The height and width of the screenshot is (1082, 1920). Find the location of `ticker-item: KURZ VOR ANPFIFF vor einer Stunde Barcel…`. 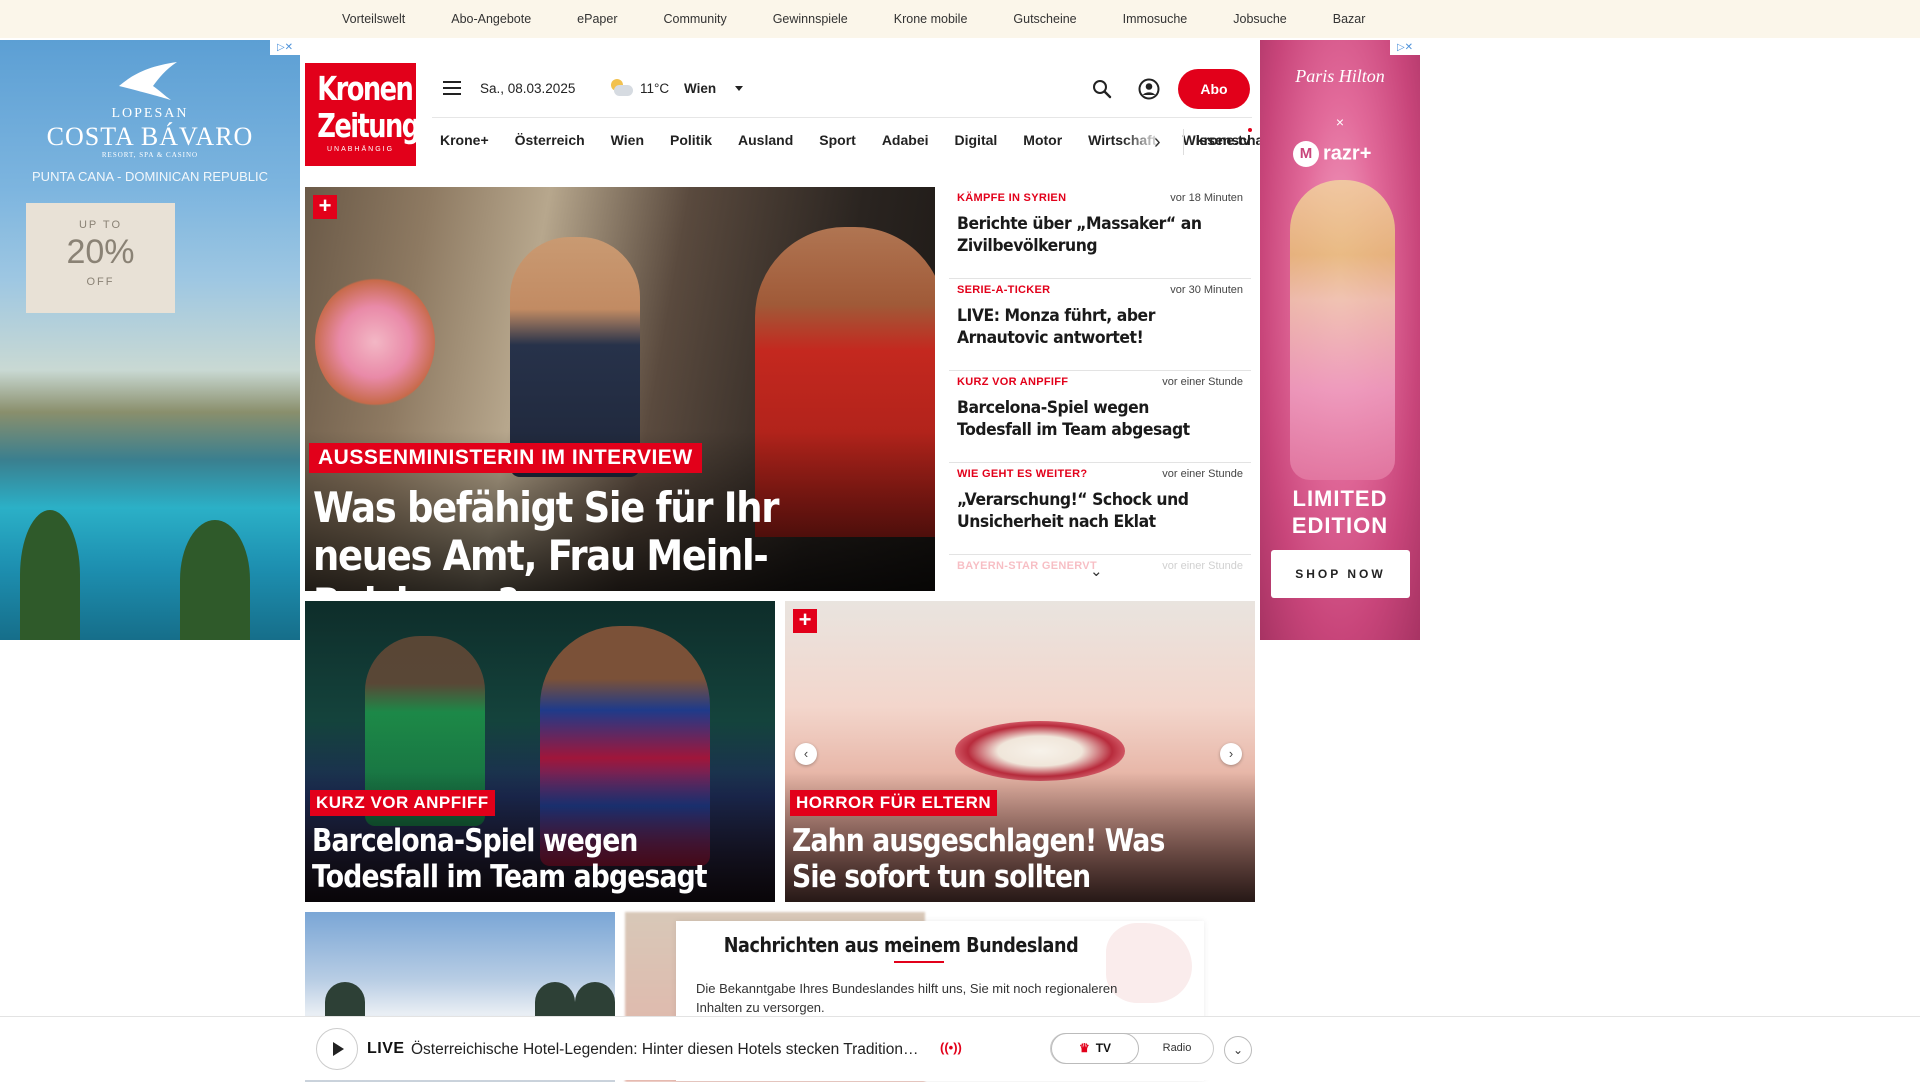

ticker-item: KURZ VOR ANPFIFF vor einer Stunde Barcel… is located at coordinates (1100, 417).